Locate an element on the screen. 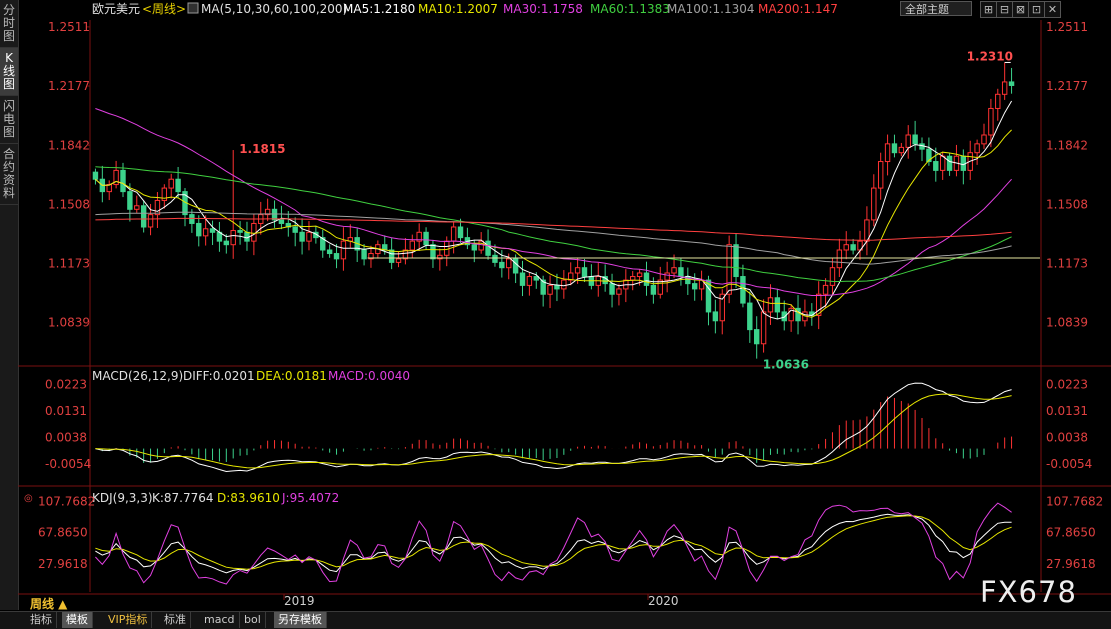 The image size is (1111, 629). kdj-axis-right-2: 27.9618 is located at coordinates (1071, 564).